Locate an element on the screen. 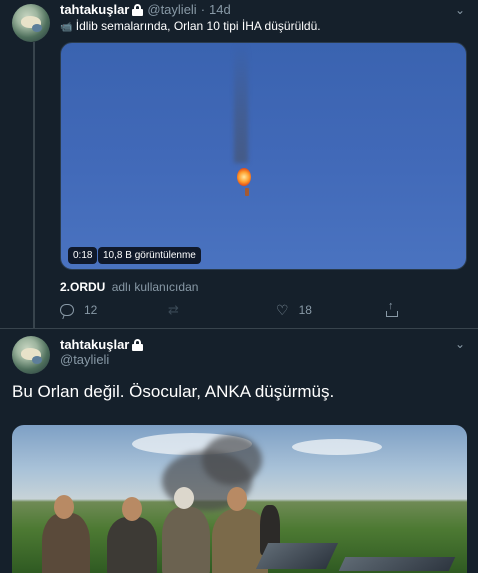 This screenshot has width=478, height=573. share-icon is located at coordinates (392, 308).